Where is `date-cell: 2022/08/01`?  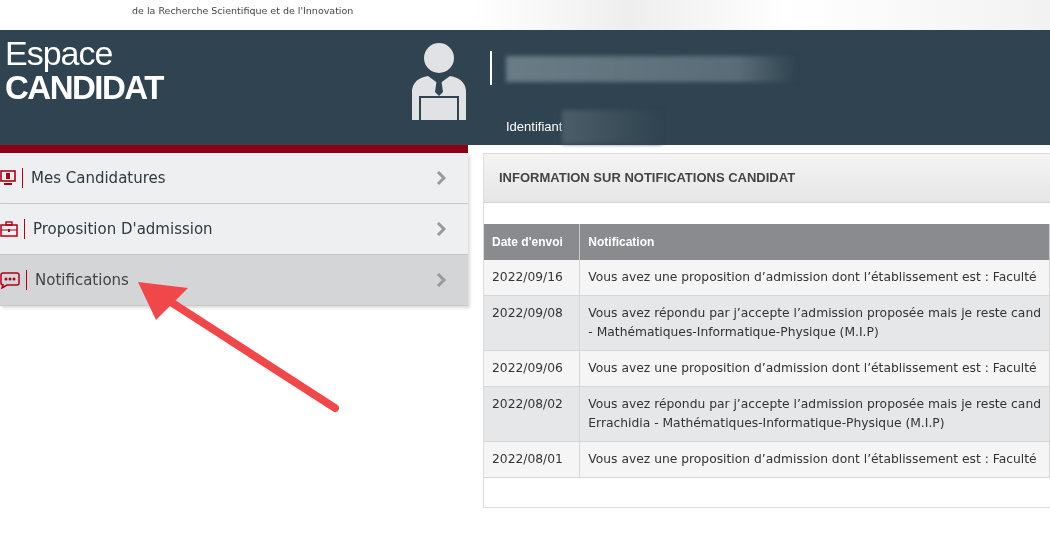 date-cell: 2022/08/01 is located at coordinates (532, 459).